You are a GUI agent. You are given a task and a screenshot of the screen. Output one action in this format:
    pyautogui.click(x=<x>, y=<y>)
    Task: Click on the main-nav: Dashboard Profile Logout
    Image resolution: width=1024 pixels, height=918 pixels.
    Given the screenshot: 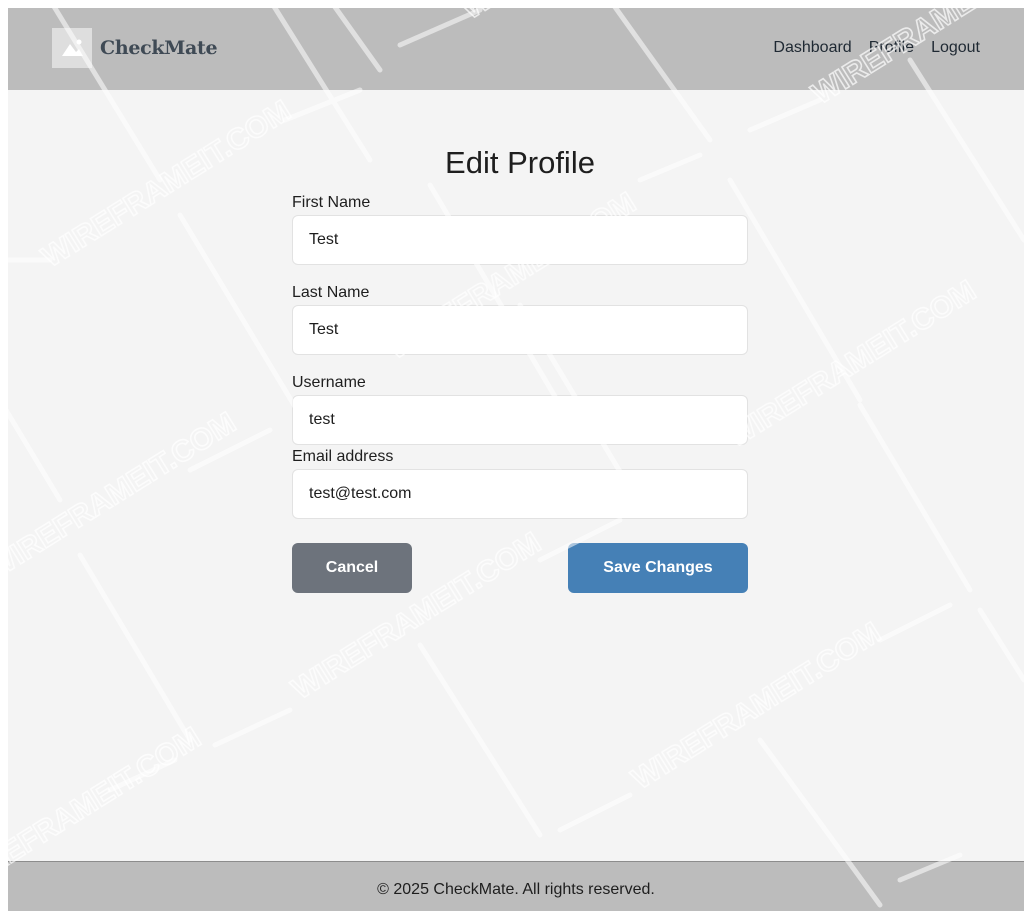 What is the action you would take?
    pyautogui.click(x=876, y=48)
    